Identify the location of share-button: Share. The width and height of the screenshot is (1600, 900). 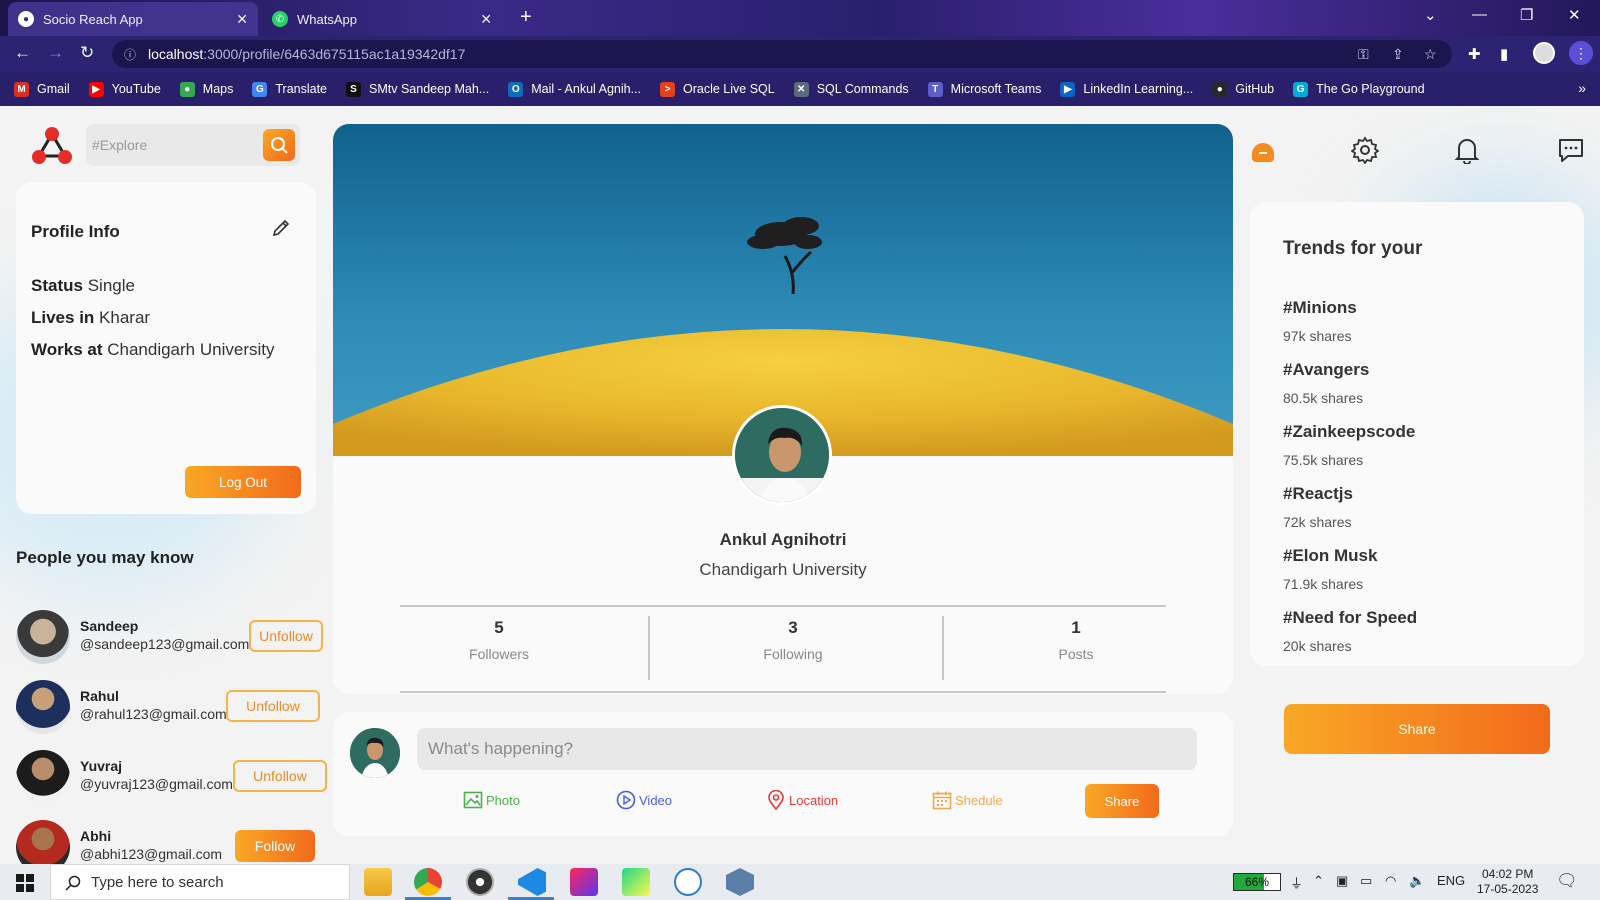
(1417, 729).